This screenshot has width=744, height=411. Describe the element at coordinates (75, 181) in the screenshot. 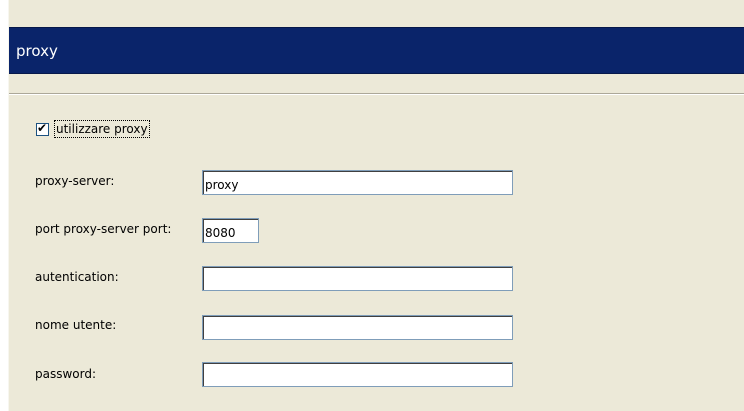

I see `proxy-server-label: proxy-server:` at that location.